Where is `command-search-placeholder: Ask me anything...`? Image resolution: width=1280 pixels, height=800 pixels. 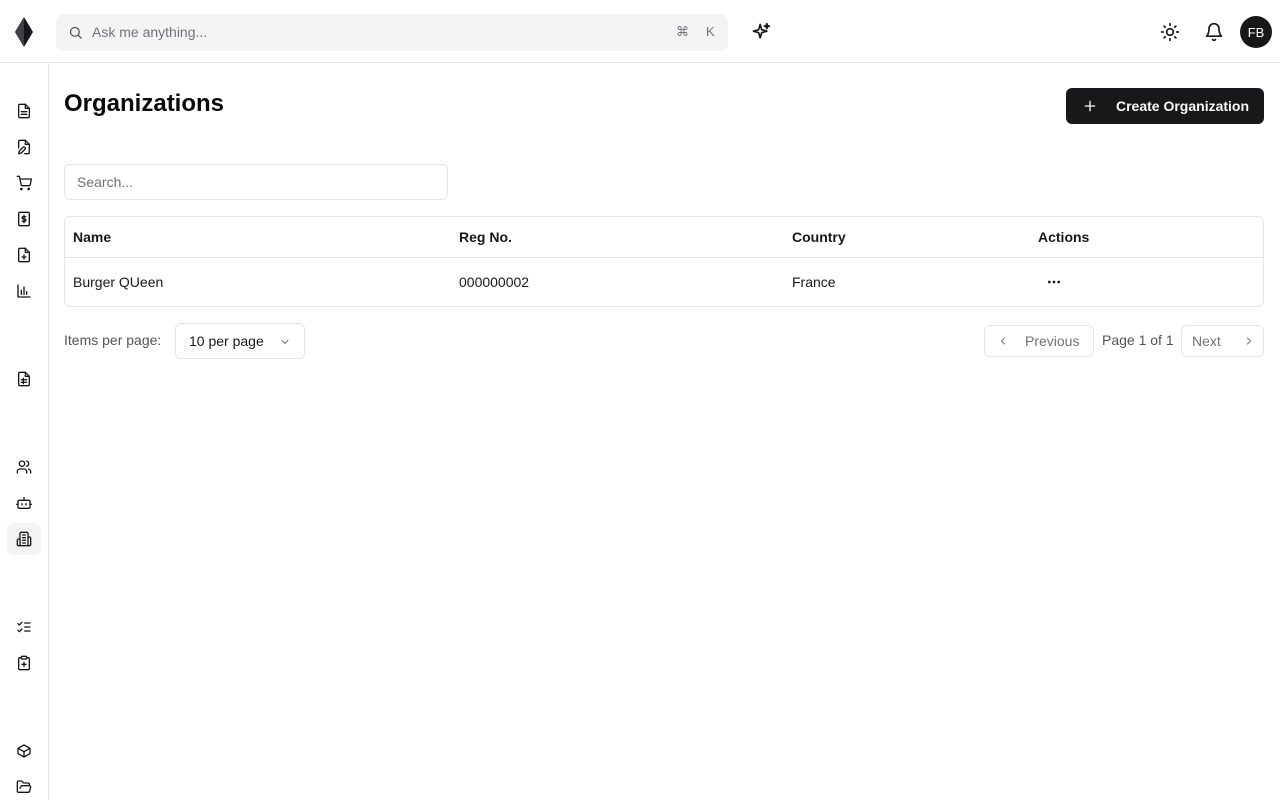
command-search-placeholder: Ask me anything... is located at coordinates (150, 32).